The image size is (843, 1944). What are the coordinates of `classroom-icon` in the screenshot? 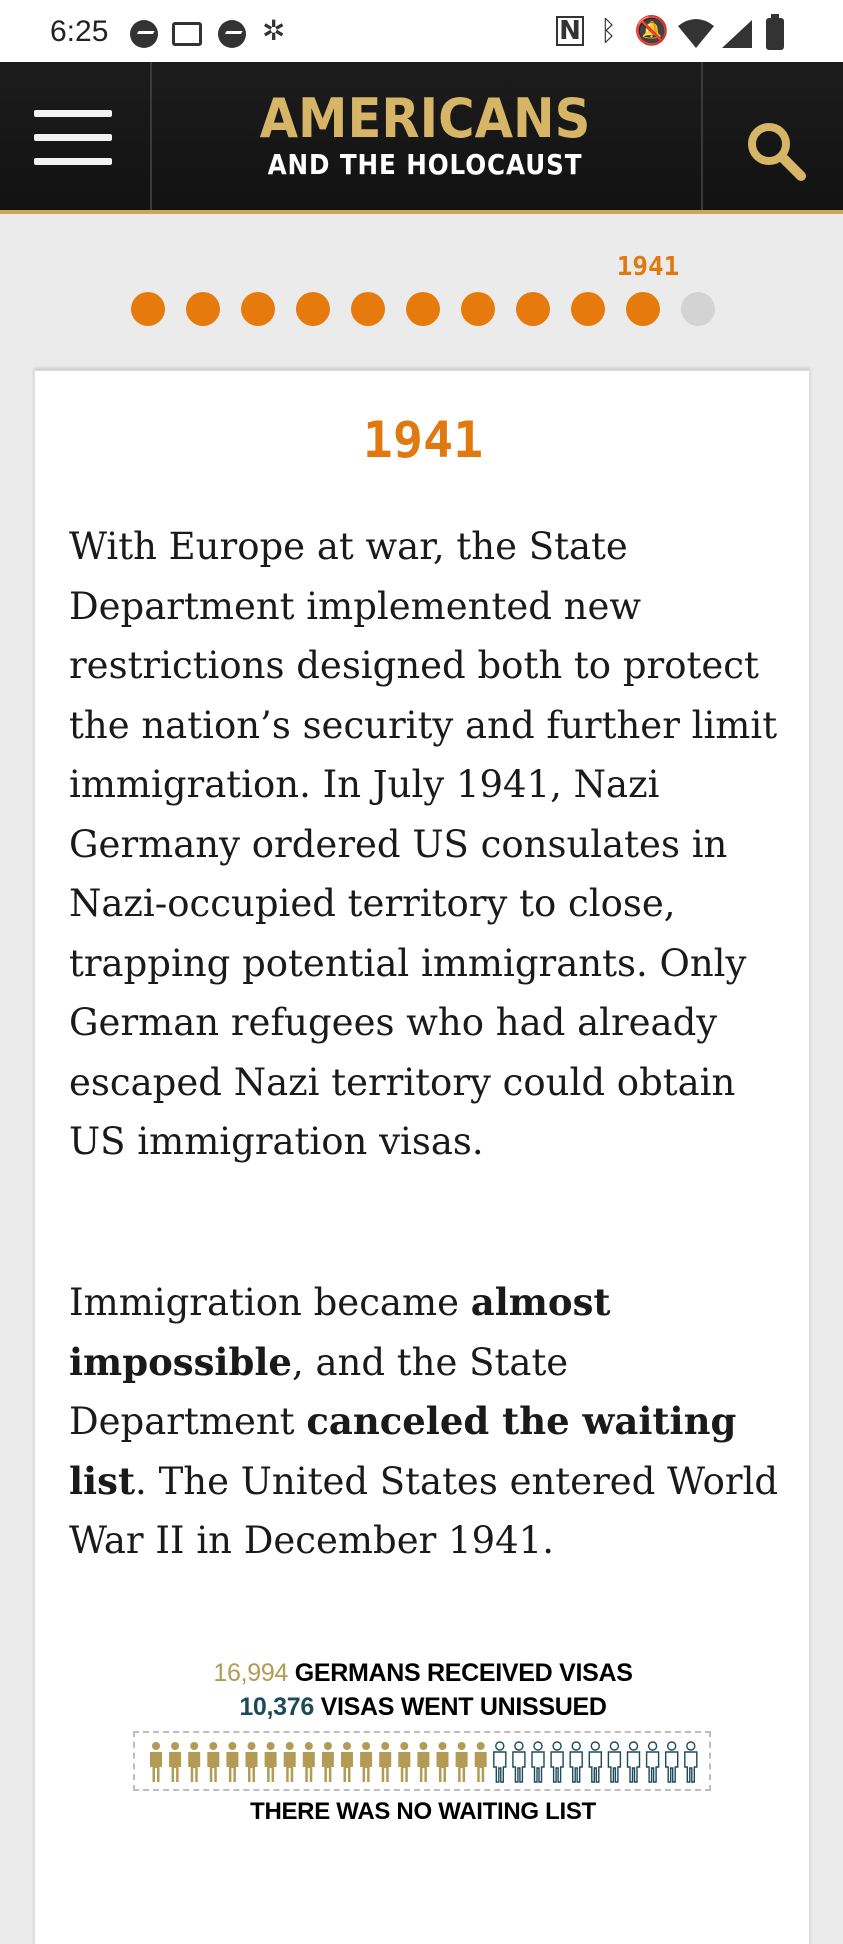 It's located at (187, 34).